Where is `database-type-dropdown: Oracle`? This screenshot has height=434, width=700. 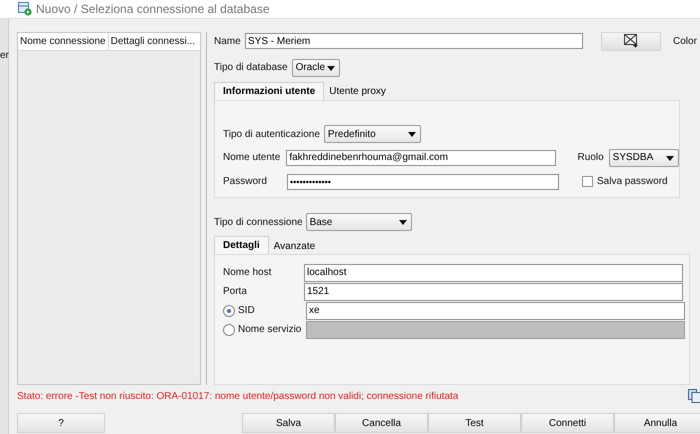
database-type-dropdown: Oracle is located at coordinates (316, 67).